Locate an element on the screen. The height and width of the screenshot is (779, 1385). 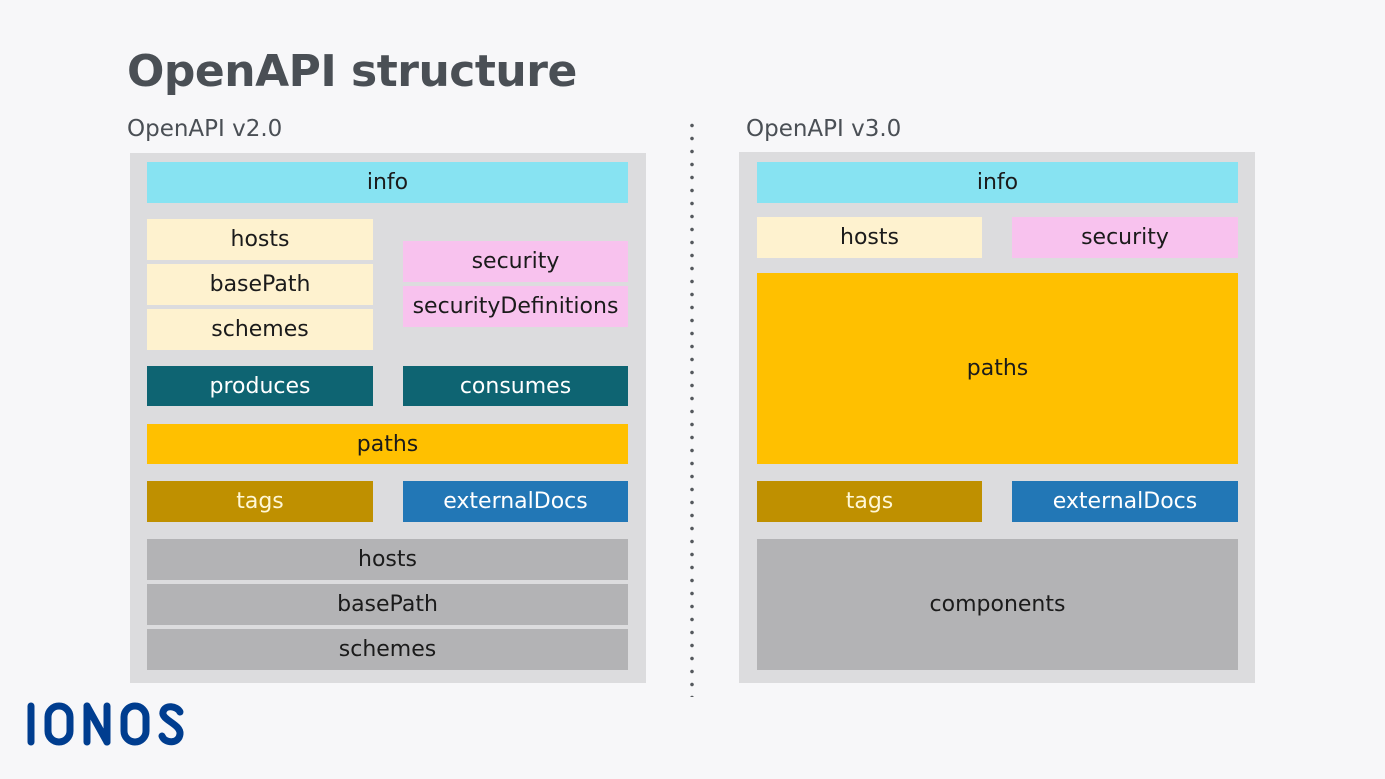
v3-tags-block: tags is located at coordinates (869, 501).